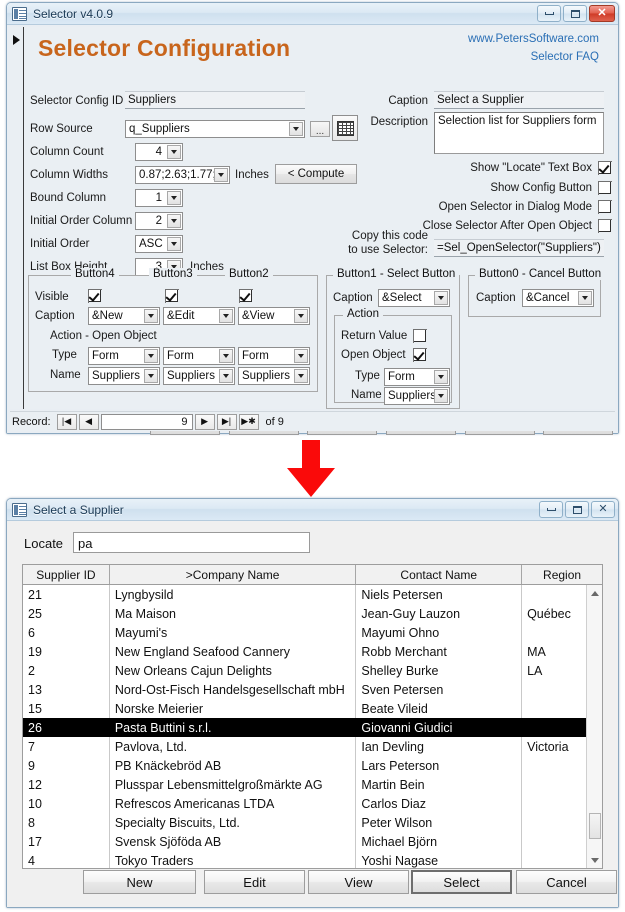 This screenshot has height=912, width=625. I want to click on website-link: www.PetersSoftware.com, so click(533, 39).